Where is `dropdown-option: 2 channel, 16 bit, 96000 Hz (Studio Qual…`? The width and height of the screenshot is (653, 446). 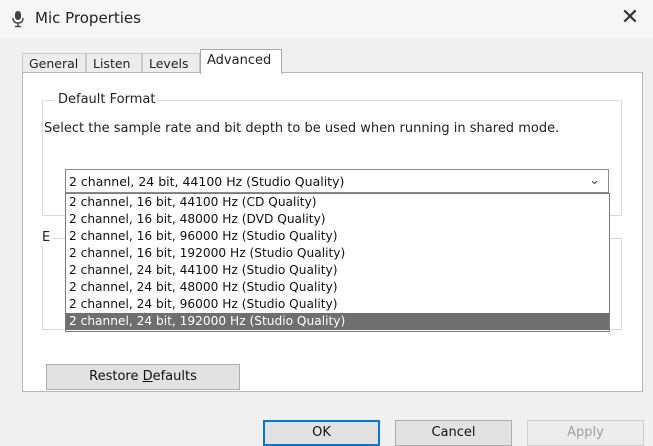 dropdown-option: 2 channel, 16 bit, 96000 Hz (Studio Qual… is located at coordinates (337, 236).